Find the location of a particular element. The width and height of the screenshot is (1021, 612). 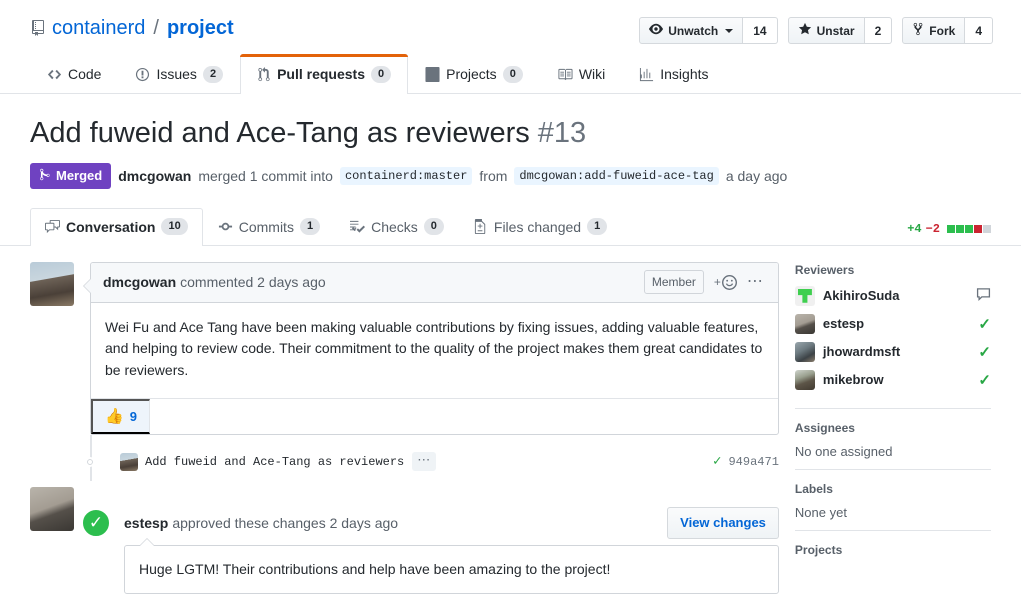

comment-discussion-icon is located at coordinates (52, 226).